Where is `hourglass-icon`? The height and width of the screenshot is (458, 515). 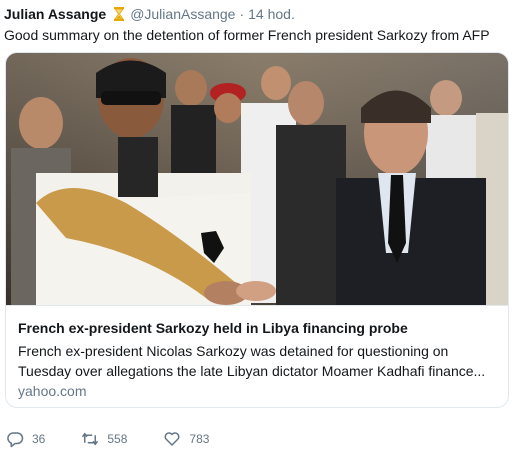
hourglass-icon is located at coordinates (119, 14).